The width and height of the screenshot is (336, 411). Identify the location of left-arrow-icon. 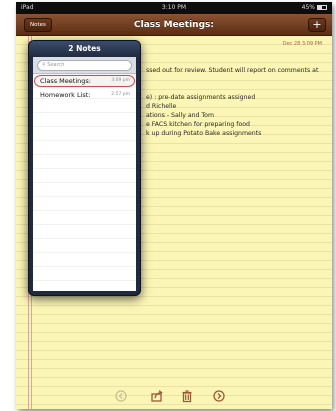
(121, 396).